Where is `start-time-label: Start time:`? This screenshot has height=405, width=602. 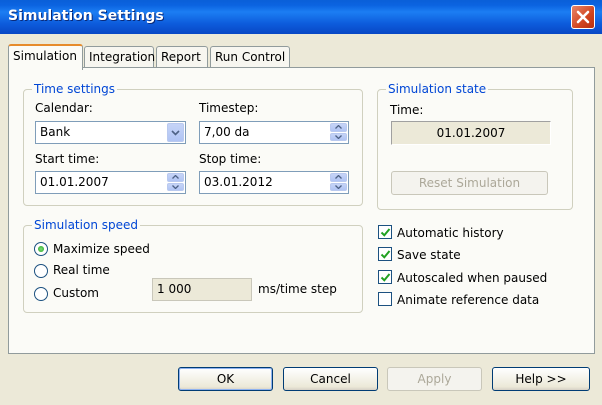
start-time-label: Start time: is located at coordinates (67, 159).